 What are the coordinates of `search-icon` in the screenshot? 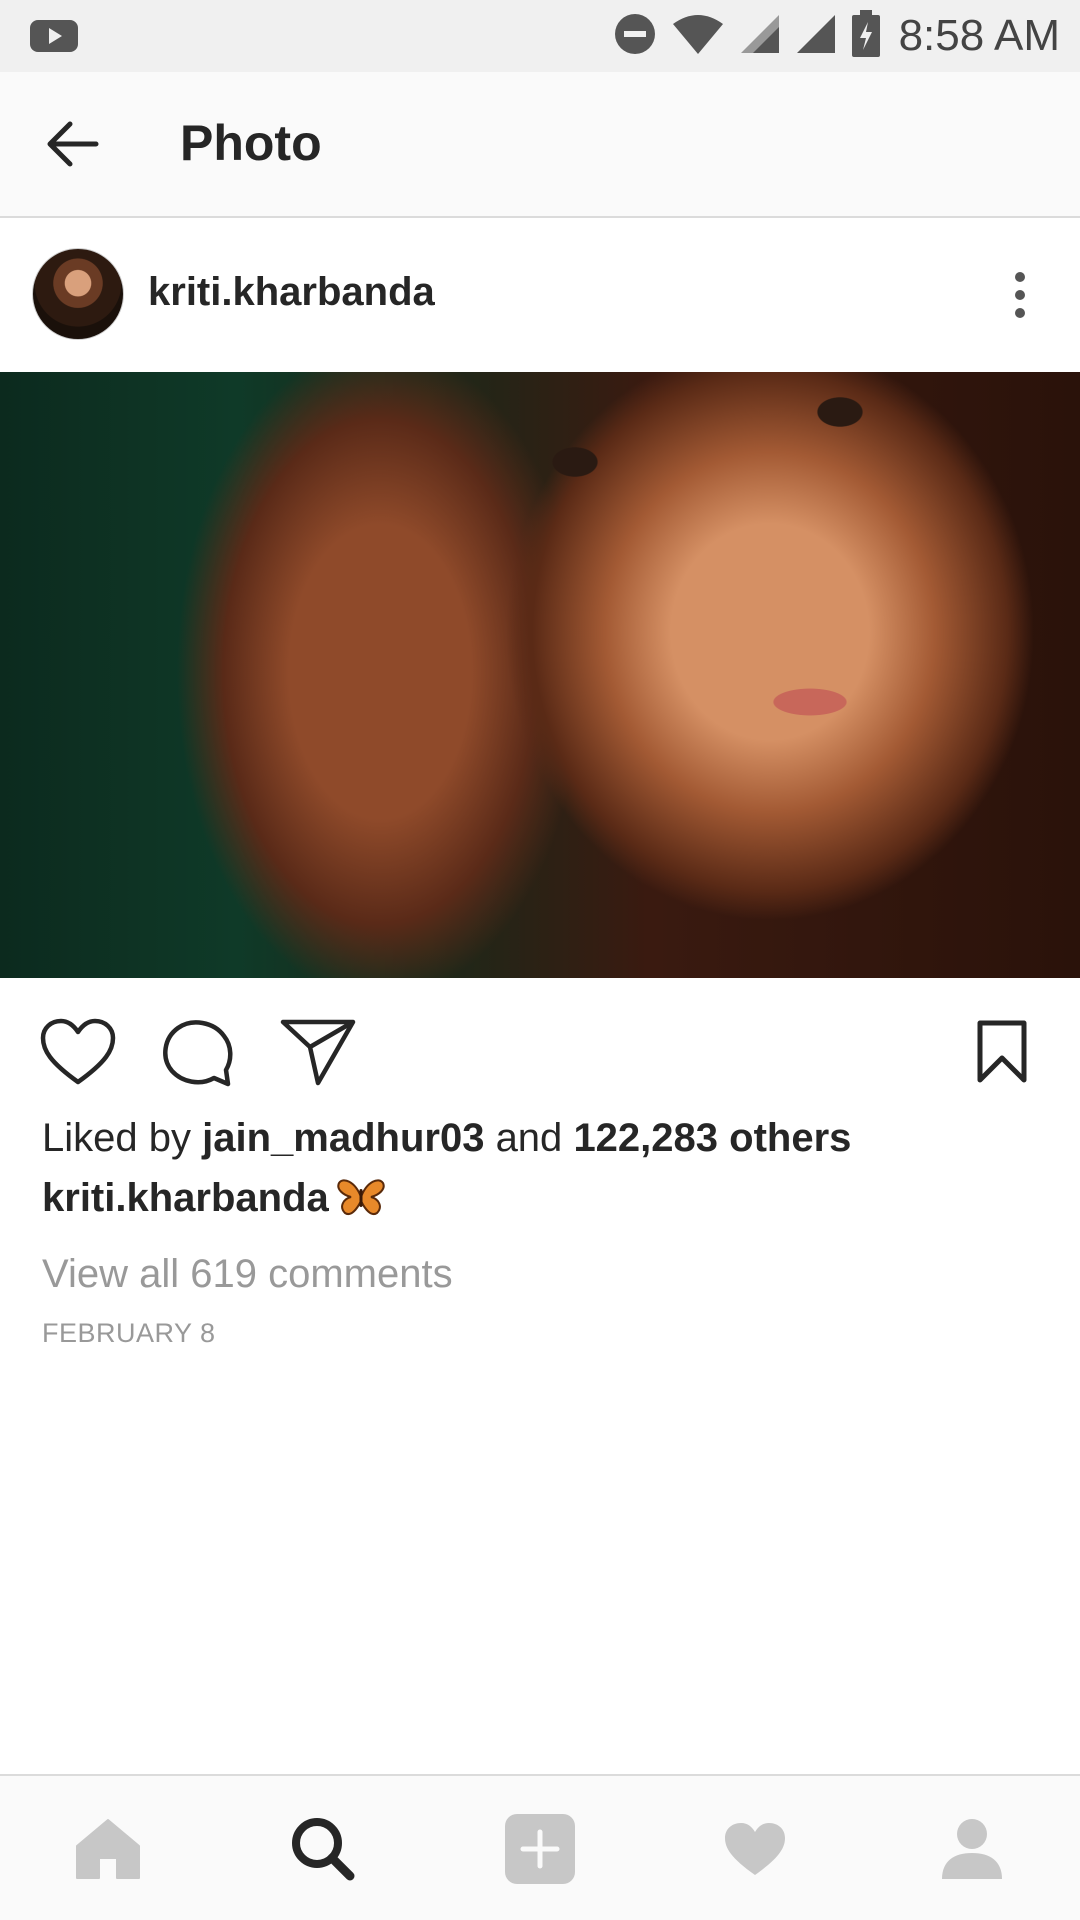 It's located at (323, 1849).